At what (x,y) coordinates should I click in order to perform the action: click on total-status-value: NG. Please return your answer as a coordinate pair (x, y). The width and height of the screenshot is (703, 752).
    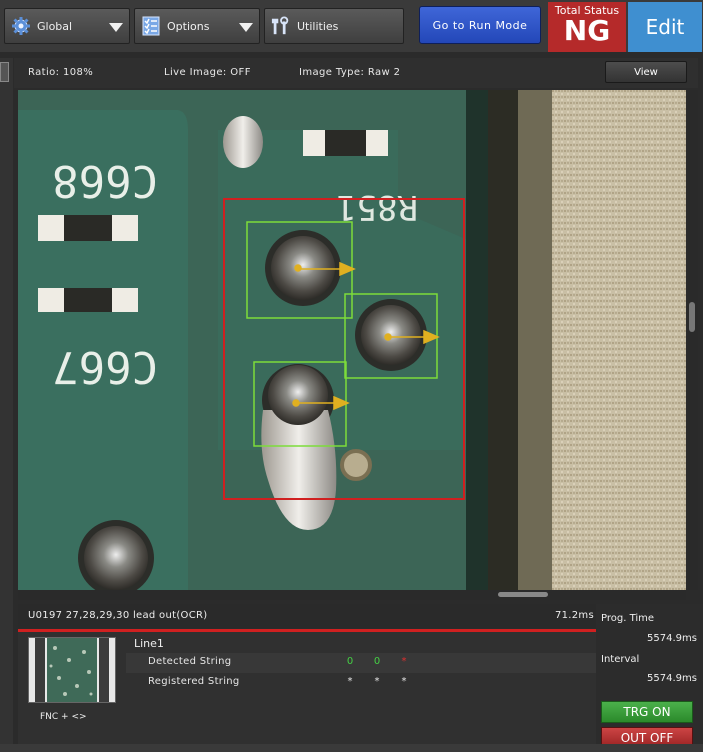
    Looking at the image, I should click on (587, 30).